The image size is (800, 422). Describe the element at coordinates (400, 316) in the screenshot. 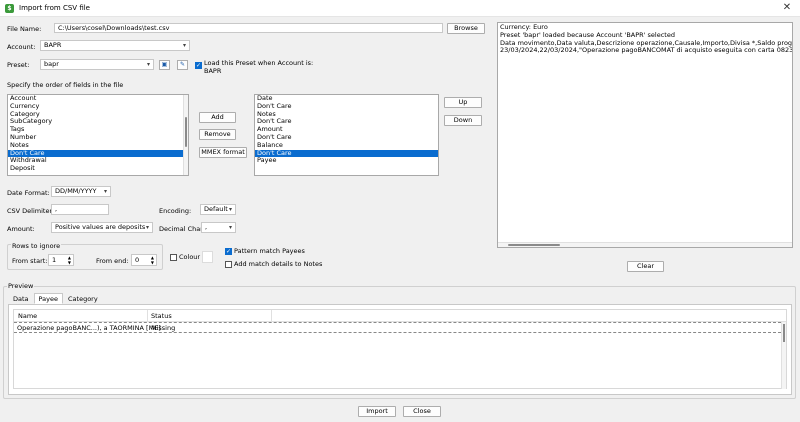

I see `payee-table-header: Name Status` at that location.